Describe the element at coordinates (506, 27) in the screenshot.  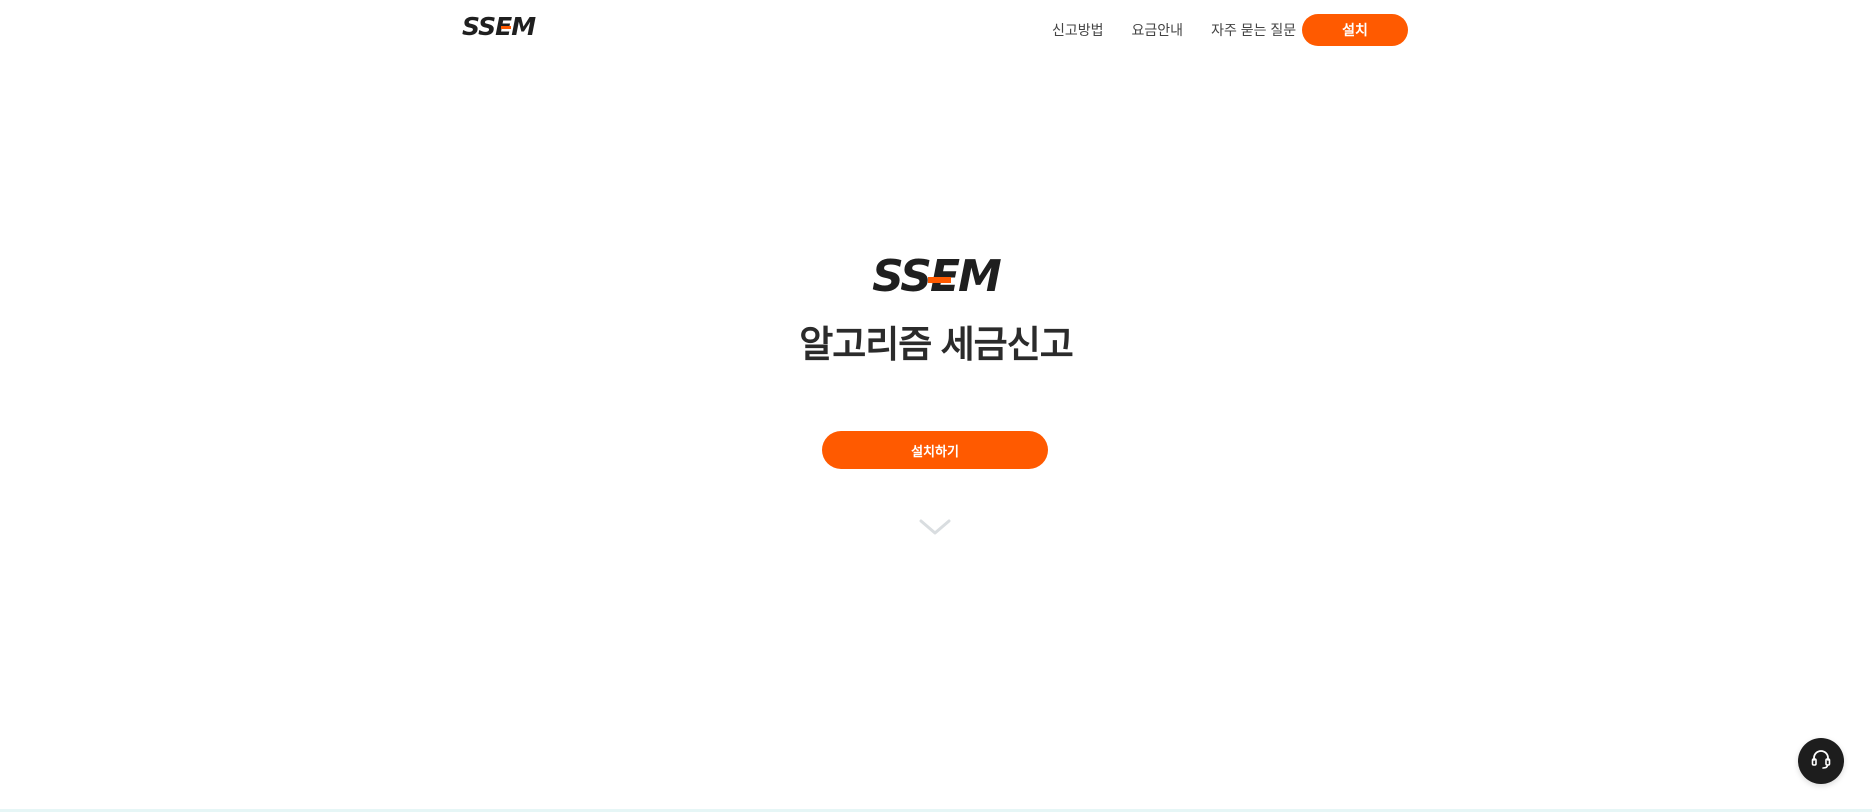
I see `logo-accent-mark` at that location.